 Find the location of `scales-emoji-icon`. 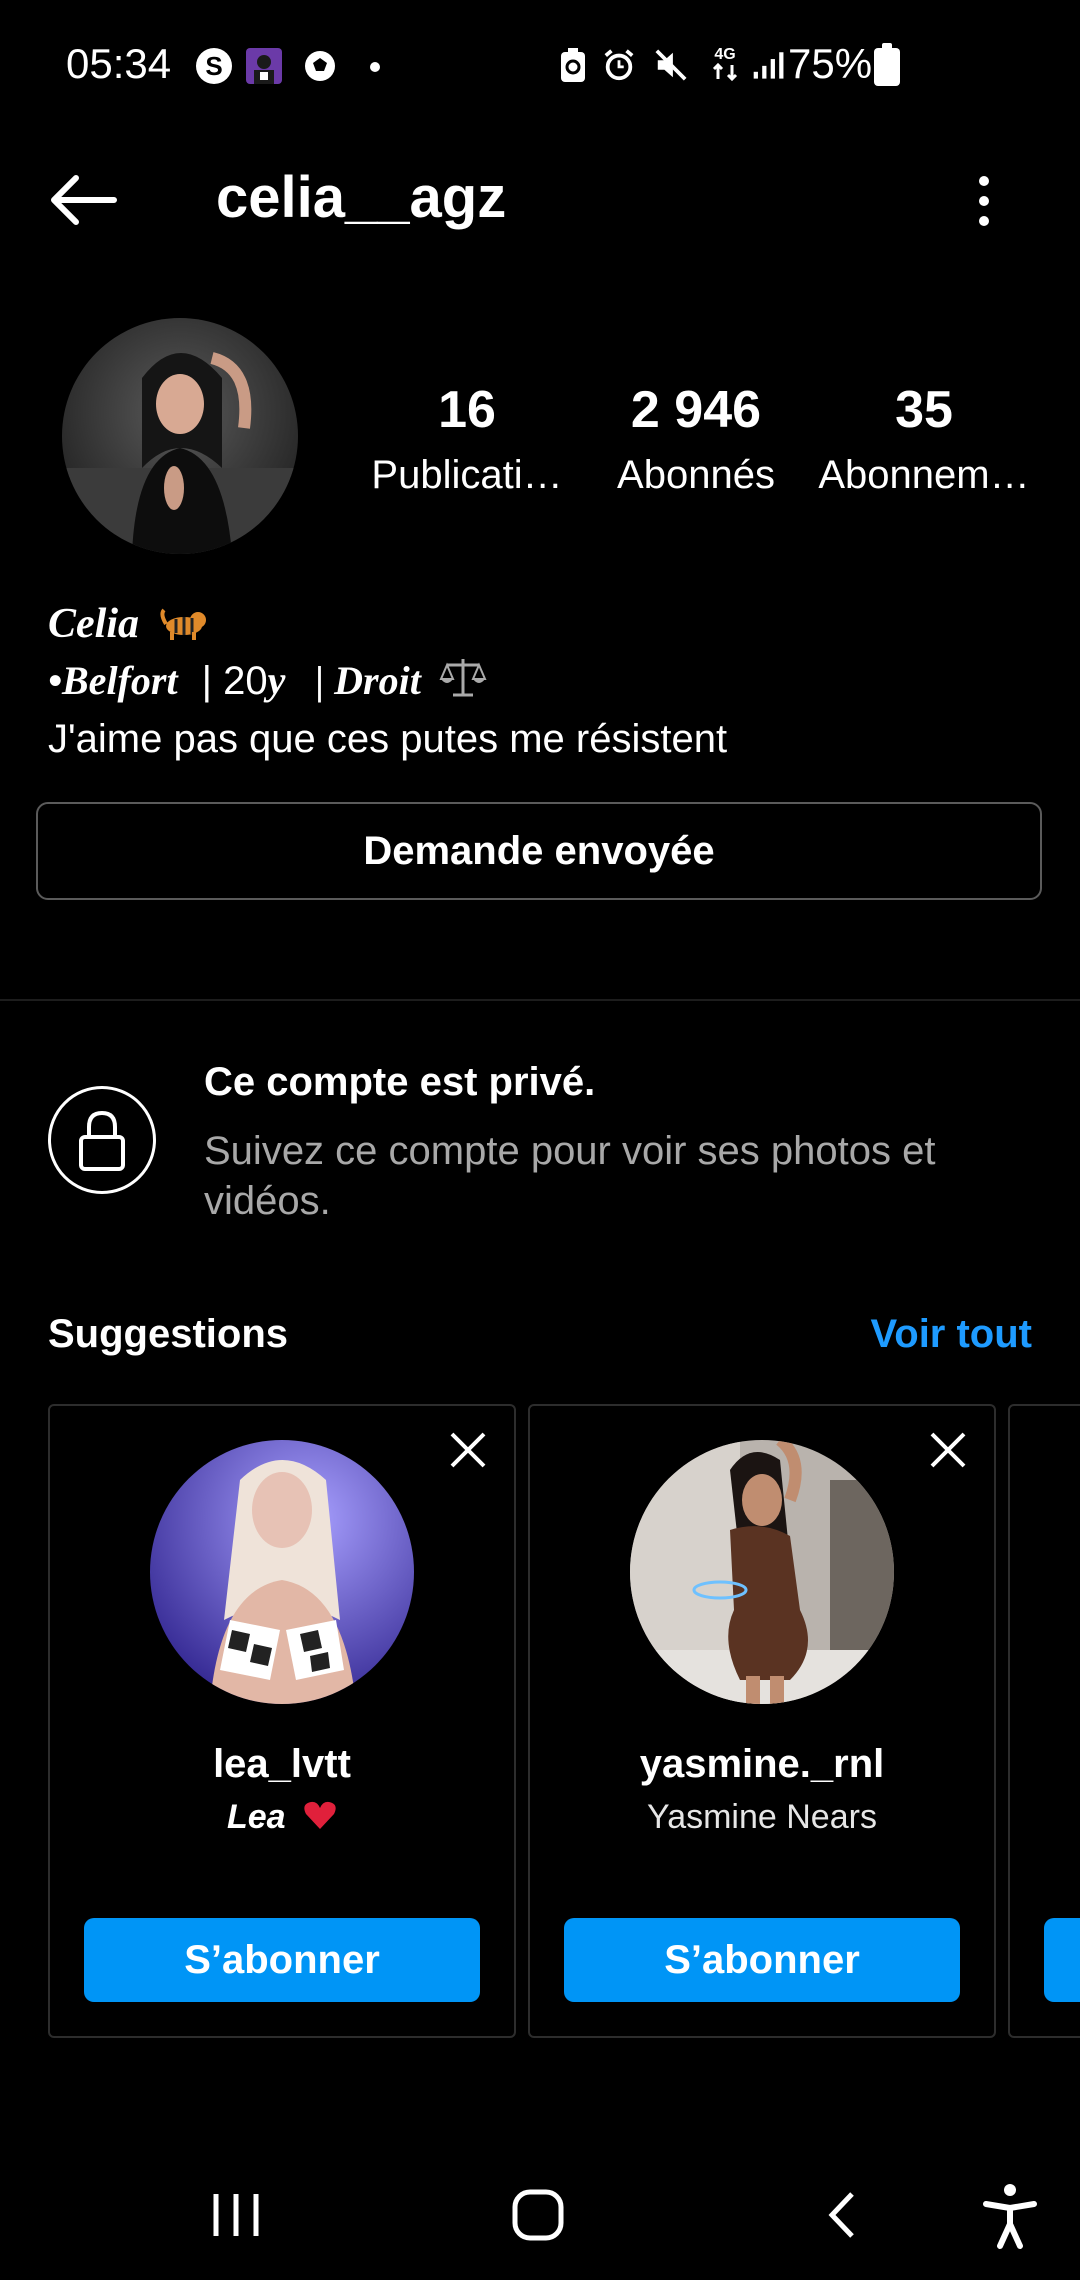

scales-emoji-icon is located at coordinates (463, 685).